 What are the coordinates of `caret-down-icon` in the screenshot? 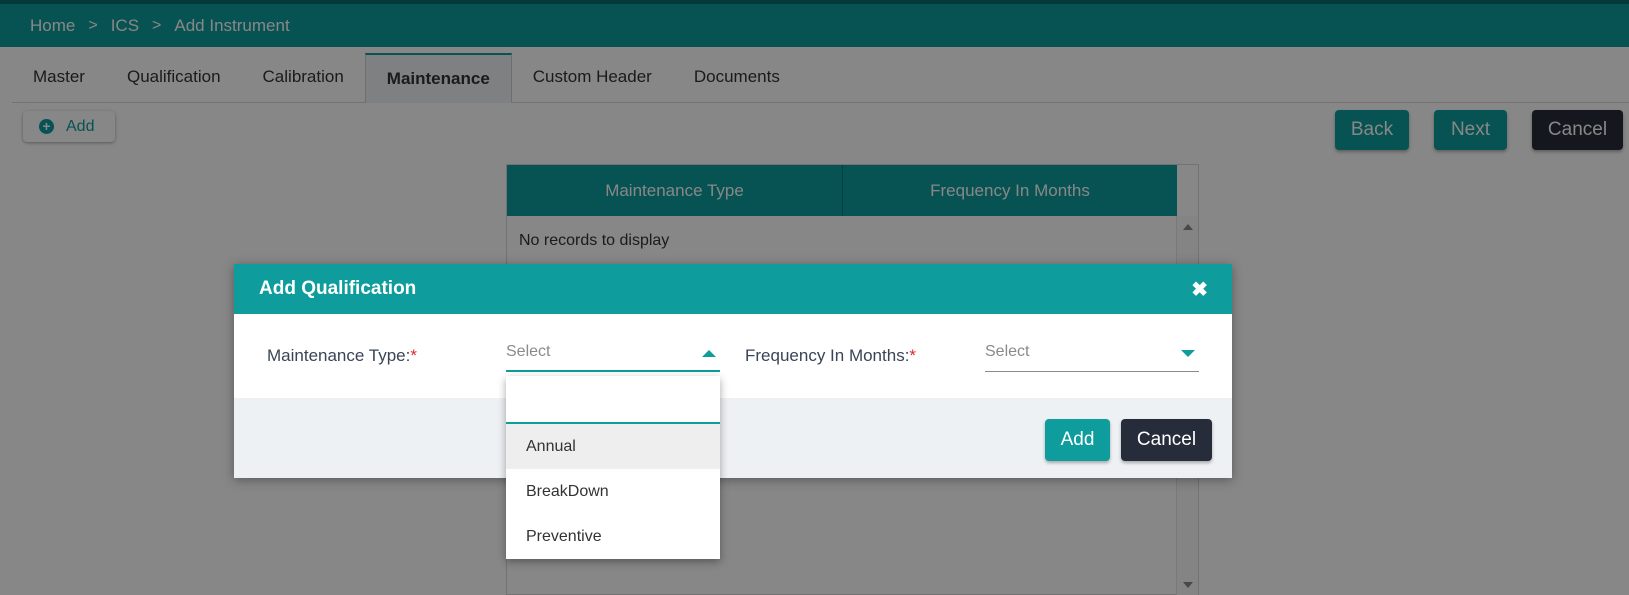 It's located at (1188, 353).